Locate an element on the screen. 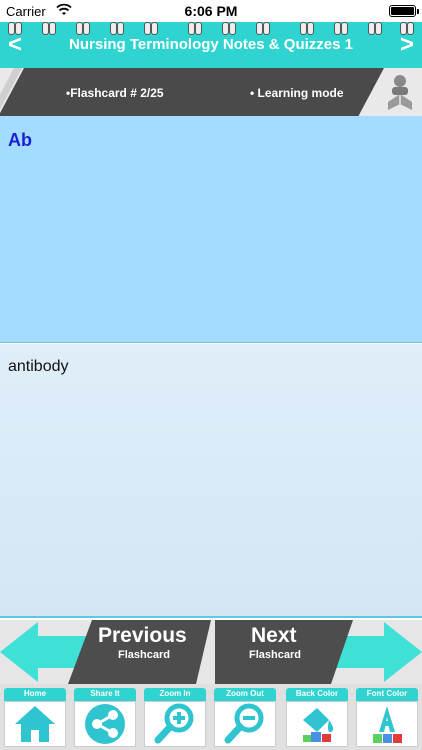 This screenshot has width=422, height=750. flashcard-navigation: Previous Flashcard Next Flashcard is located at coordinates (211, 652).